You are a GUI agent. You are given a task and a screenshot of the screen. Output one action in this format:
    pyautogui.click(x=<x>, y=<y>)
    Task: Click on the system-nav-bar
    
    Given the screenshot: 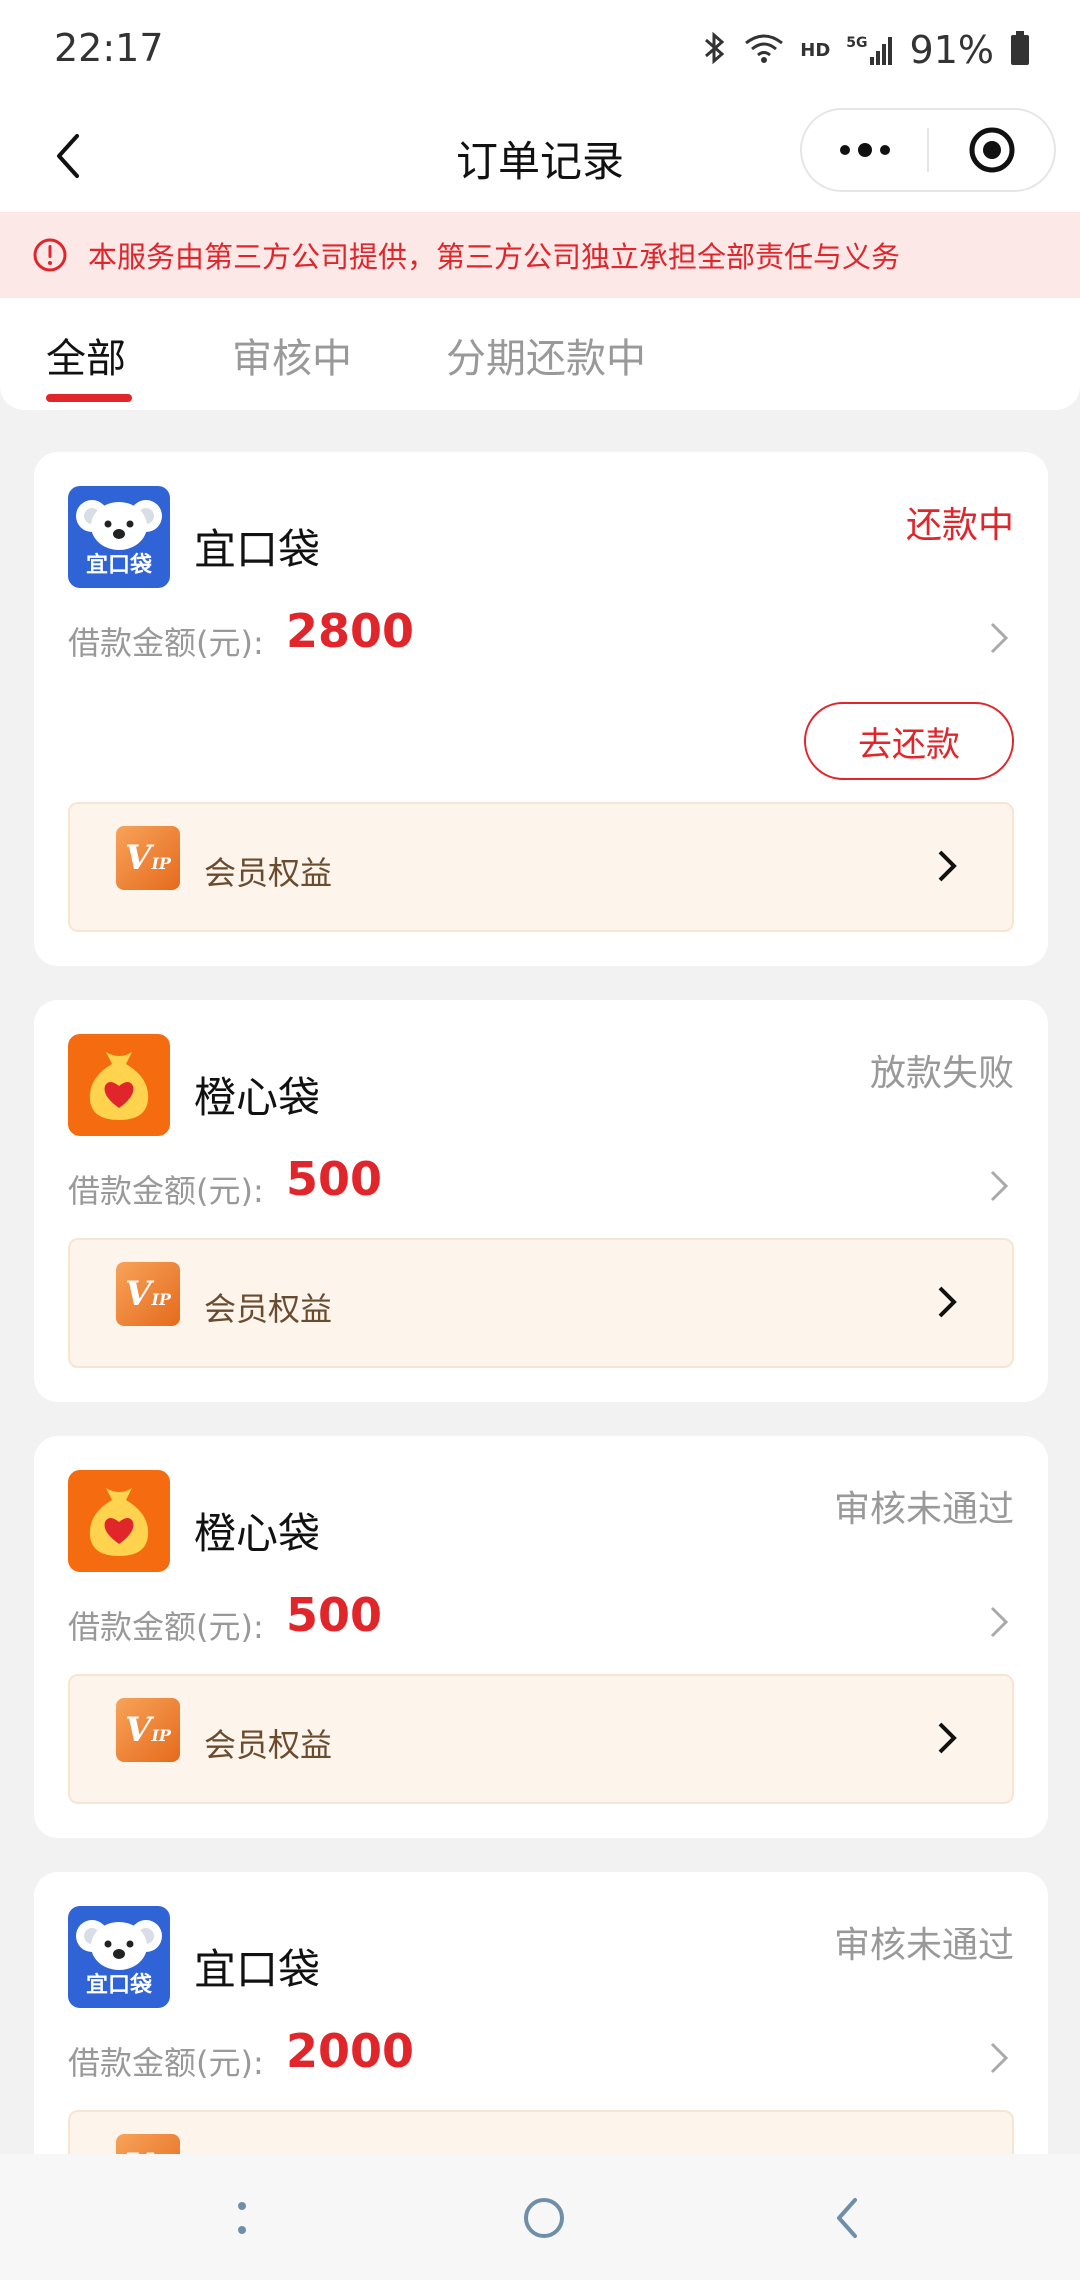 What is the action you would take?
    pyautogui.click(x=540, y=2217)
    